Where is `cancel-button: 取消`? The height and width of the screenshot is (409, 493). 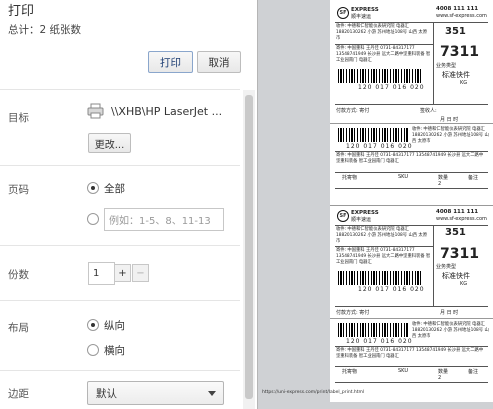 cancel-button: 取消 is located at coordinates (219, 62).